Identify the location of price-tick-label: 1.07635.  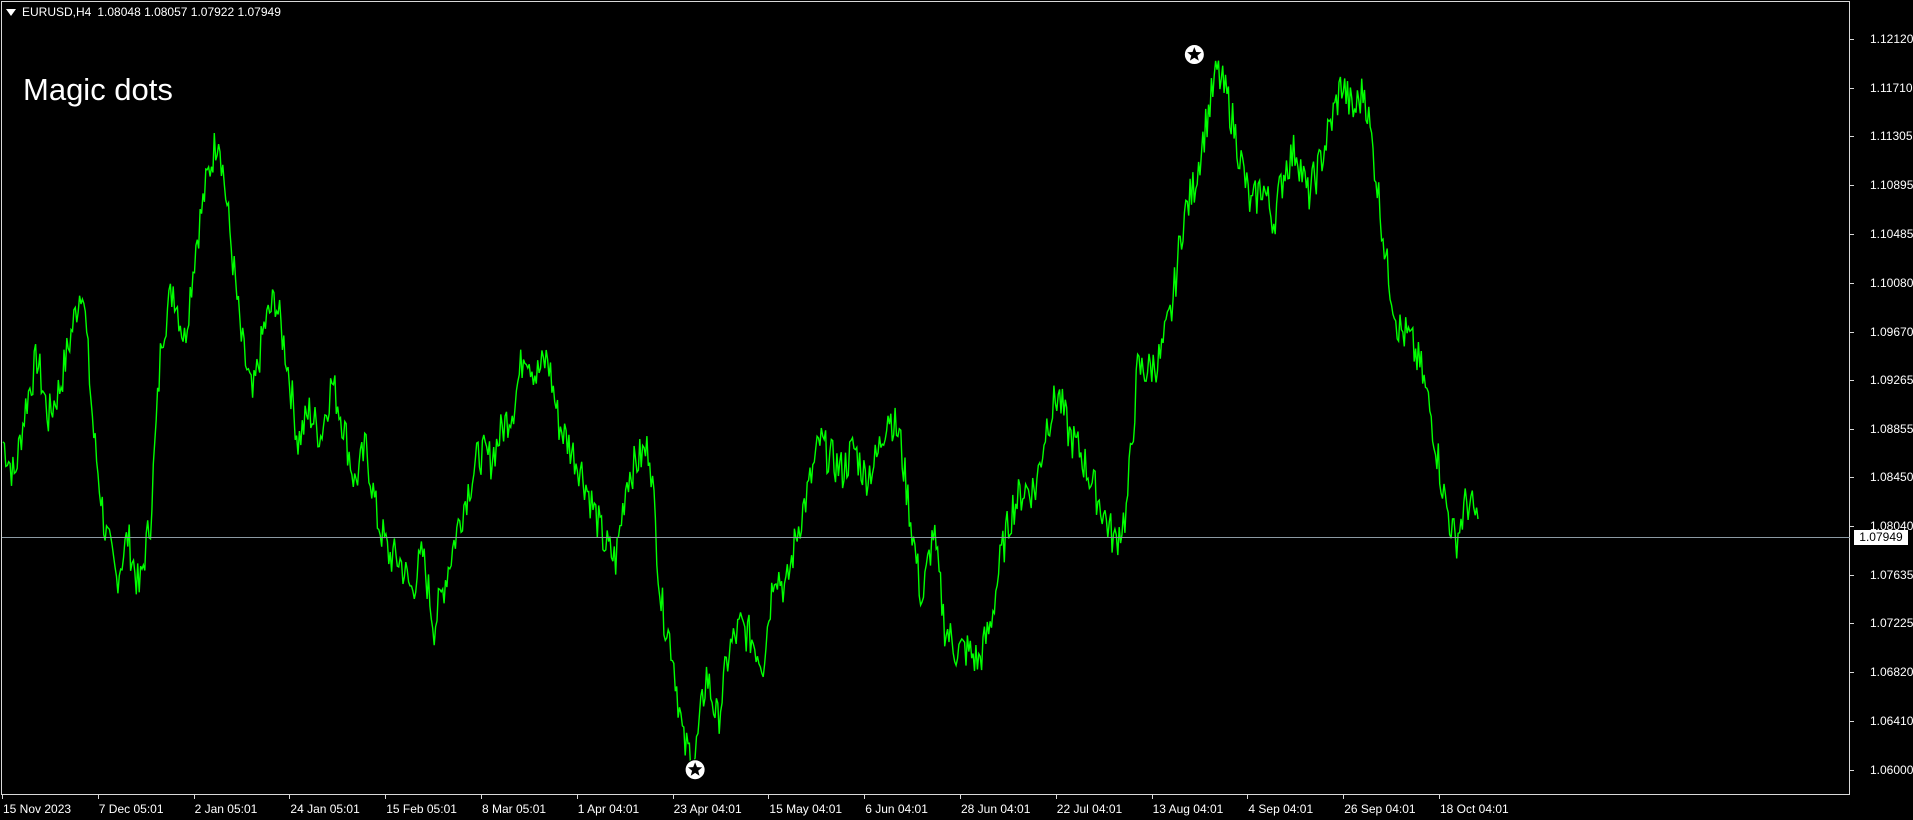
(1891, 574).